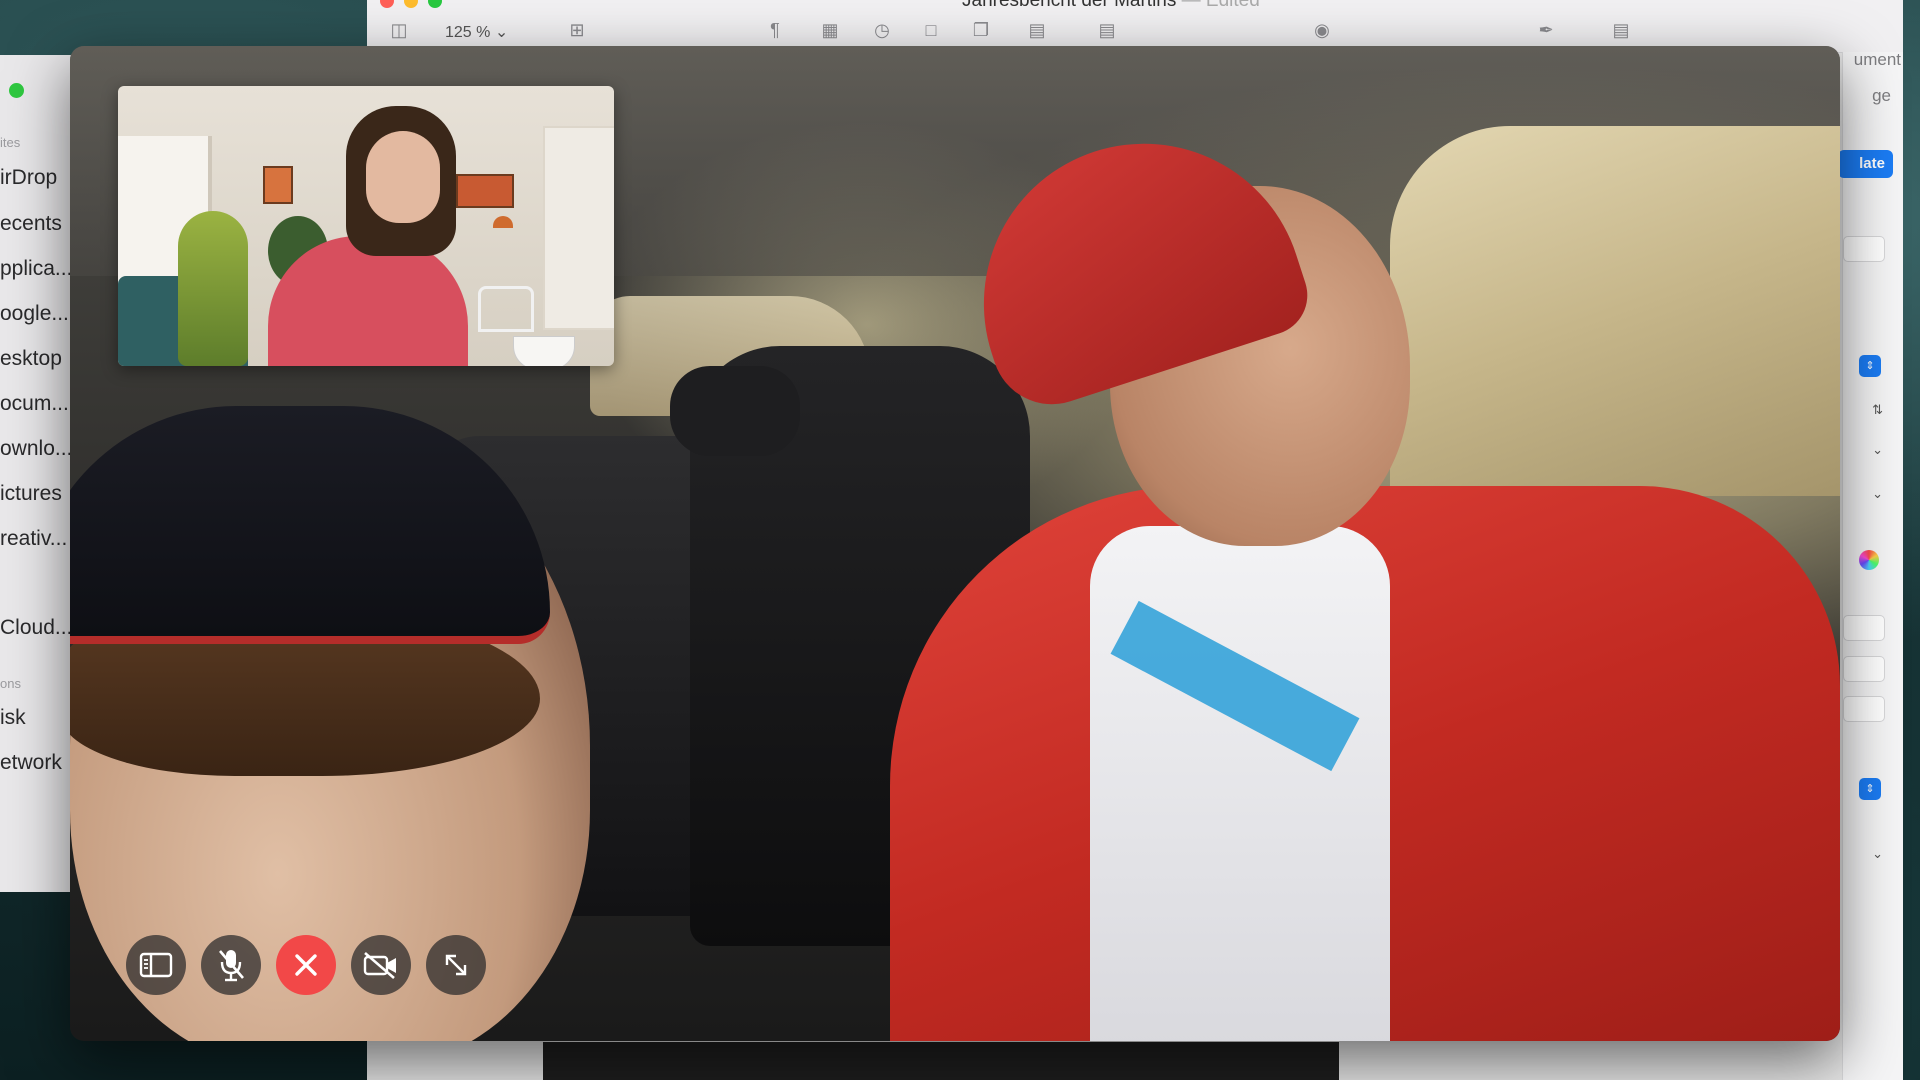  I want to click on sidebar-section-favorites: ites, so click(10, 142).